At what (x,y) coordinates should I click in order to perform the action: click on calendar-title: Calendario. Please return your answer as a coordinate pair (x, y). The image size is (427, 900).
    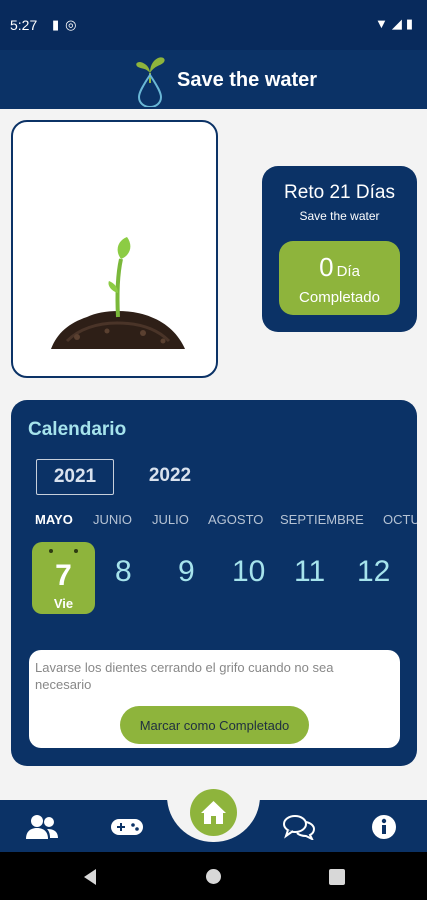
    Looking at the image, I should click on (77, 429).